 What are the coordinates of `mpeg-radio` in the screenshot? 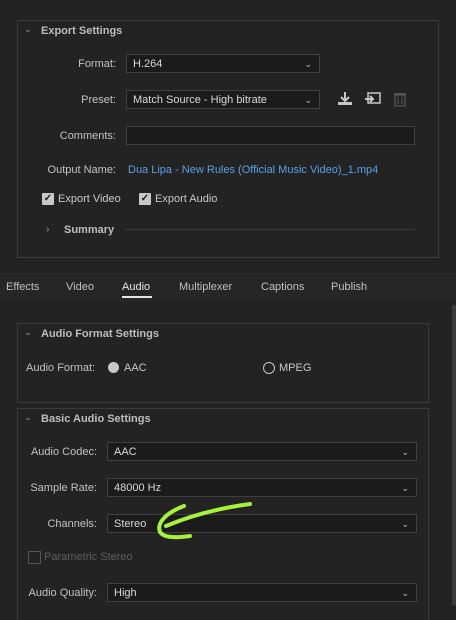 It's located at (269, 368).